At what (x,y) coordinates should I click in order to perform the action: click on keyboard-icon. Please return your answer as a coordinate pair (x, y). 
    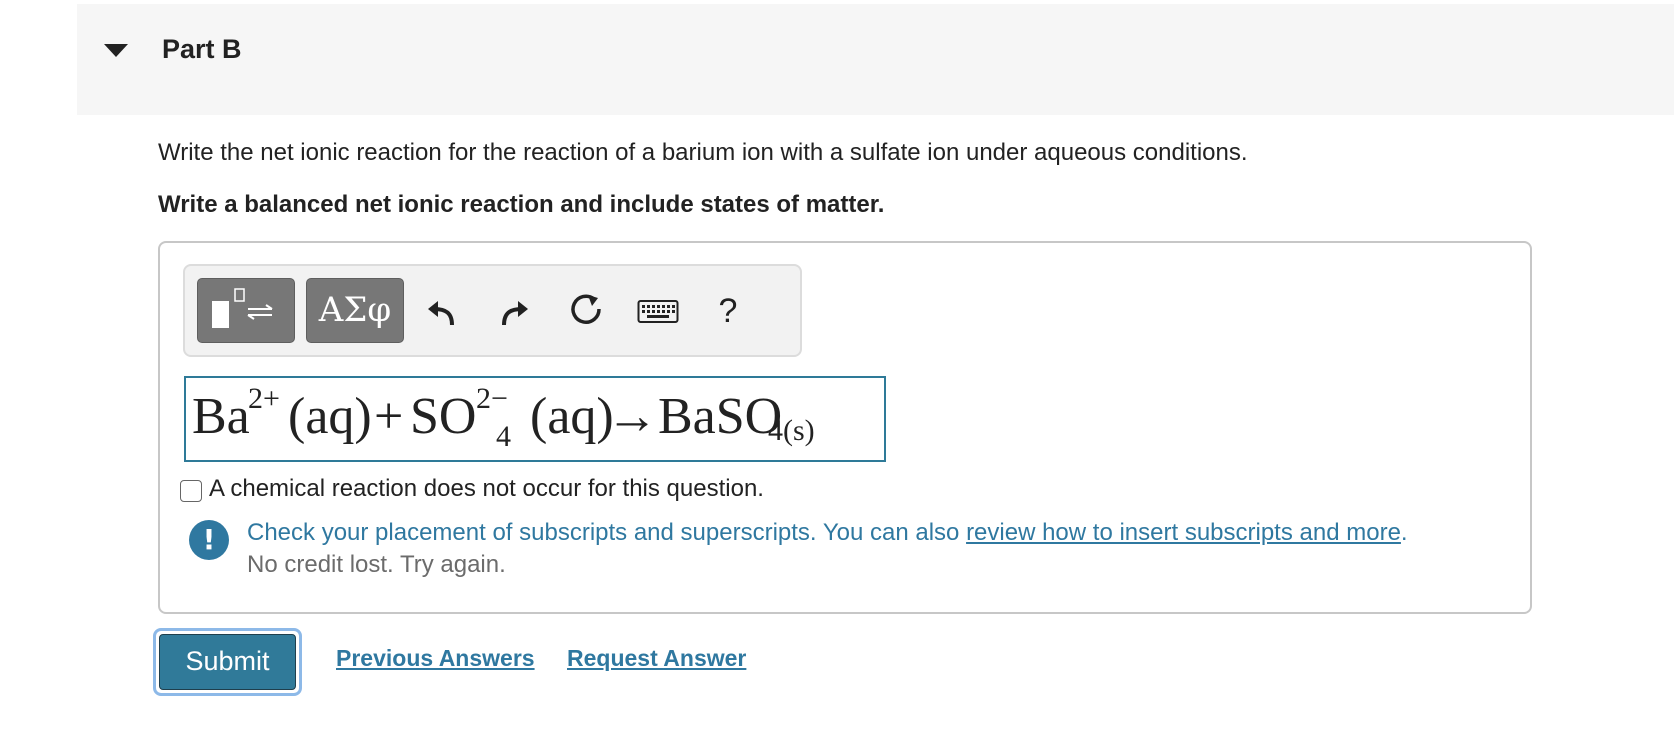
    Looking at the image, I should click on (658, 311).